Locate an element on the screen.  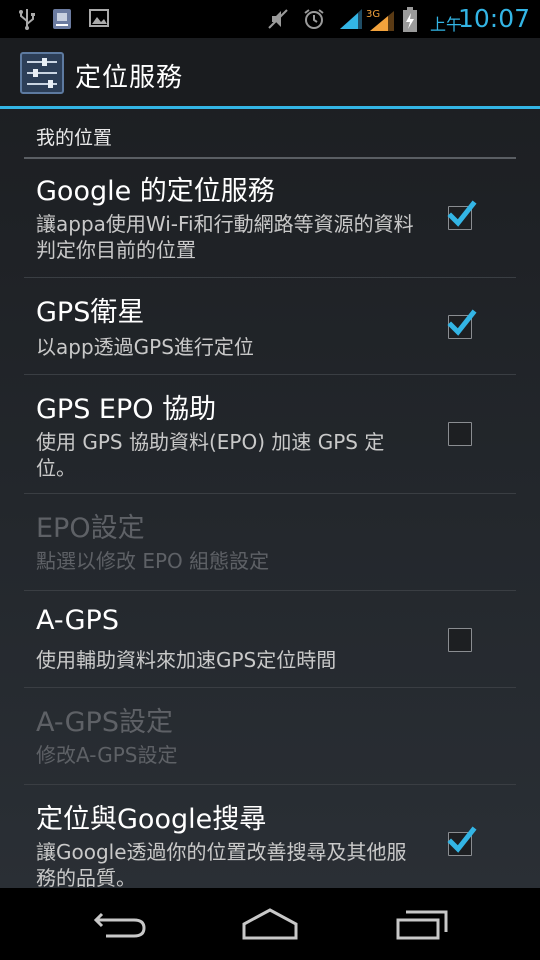
image-icon is located at coordinates (99, 18).